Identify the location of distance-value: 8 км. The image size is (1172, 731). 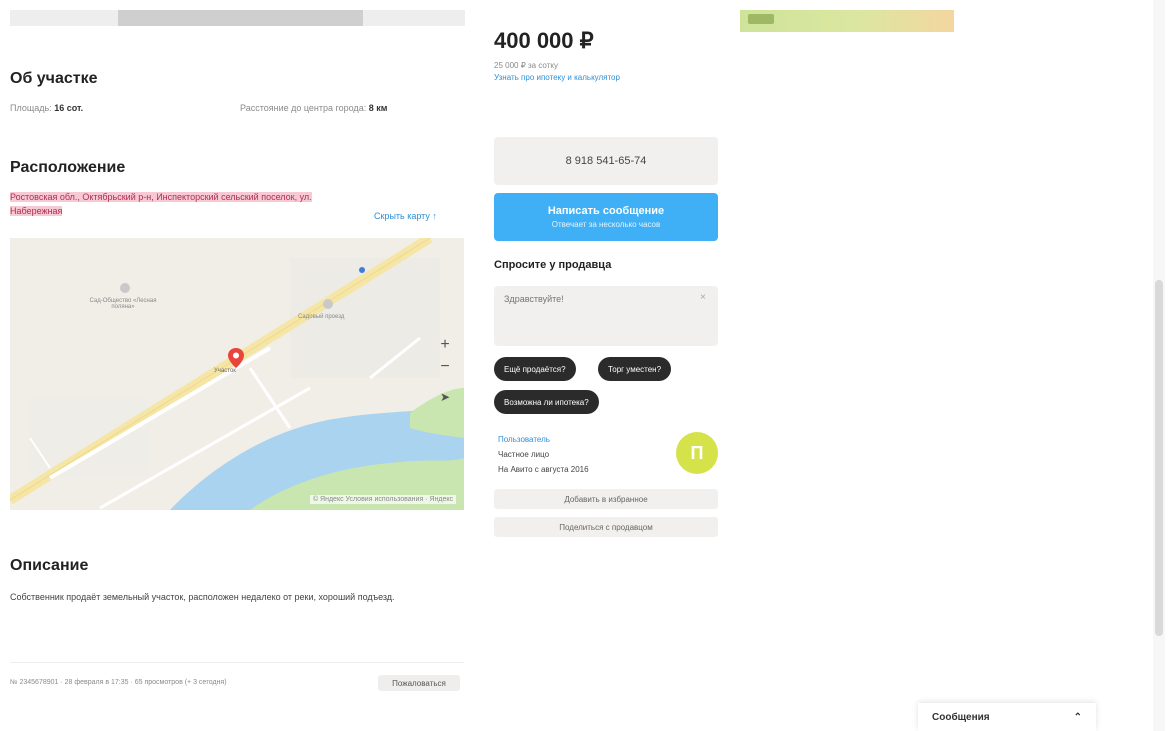
(378, 108).